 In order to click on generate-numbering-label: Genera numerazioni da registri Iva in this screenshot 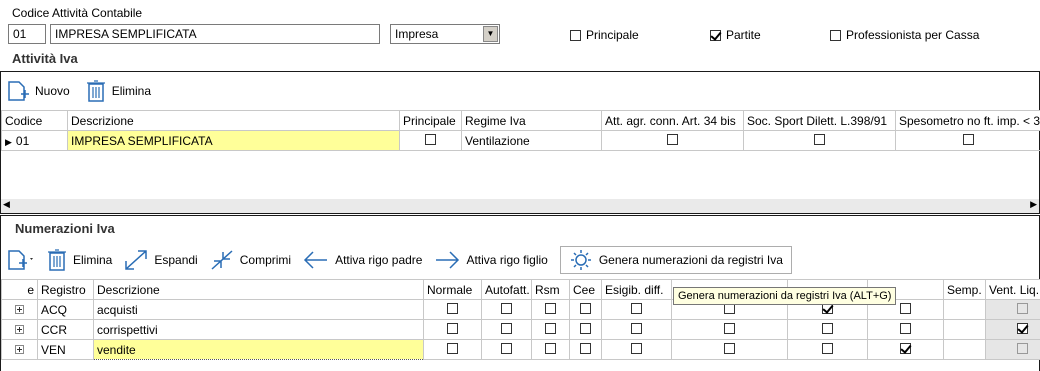, I will do `click(690, 260)`.